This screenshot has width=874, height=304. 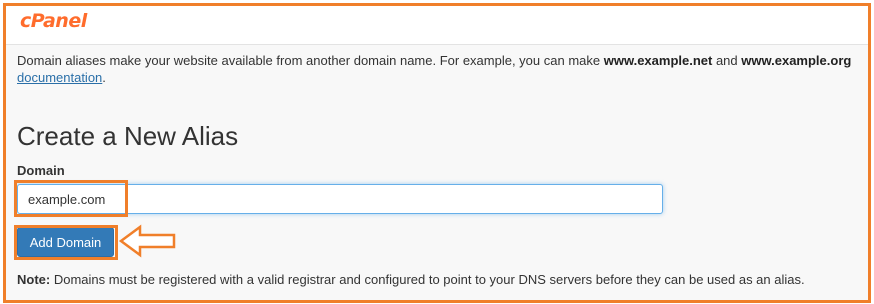 What do you see at coordinates (437, 24) in the screenshot?
I see `header: cPanel` at bounding box center [437, 24].